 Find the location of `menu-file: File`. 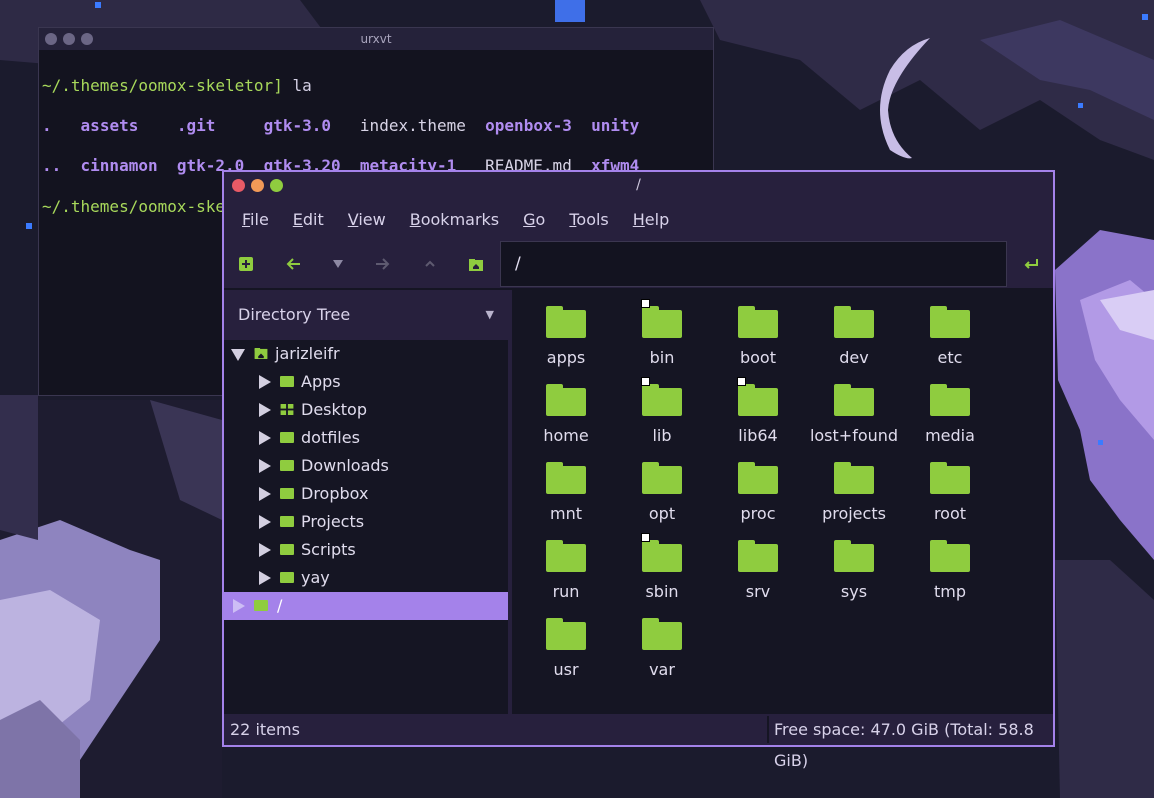

menu-file: File is located at coordinates (255, 219).